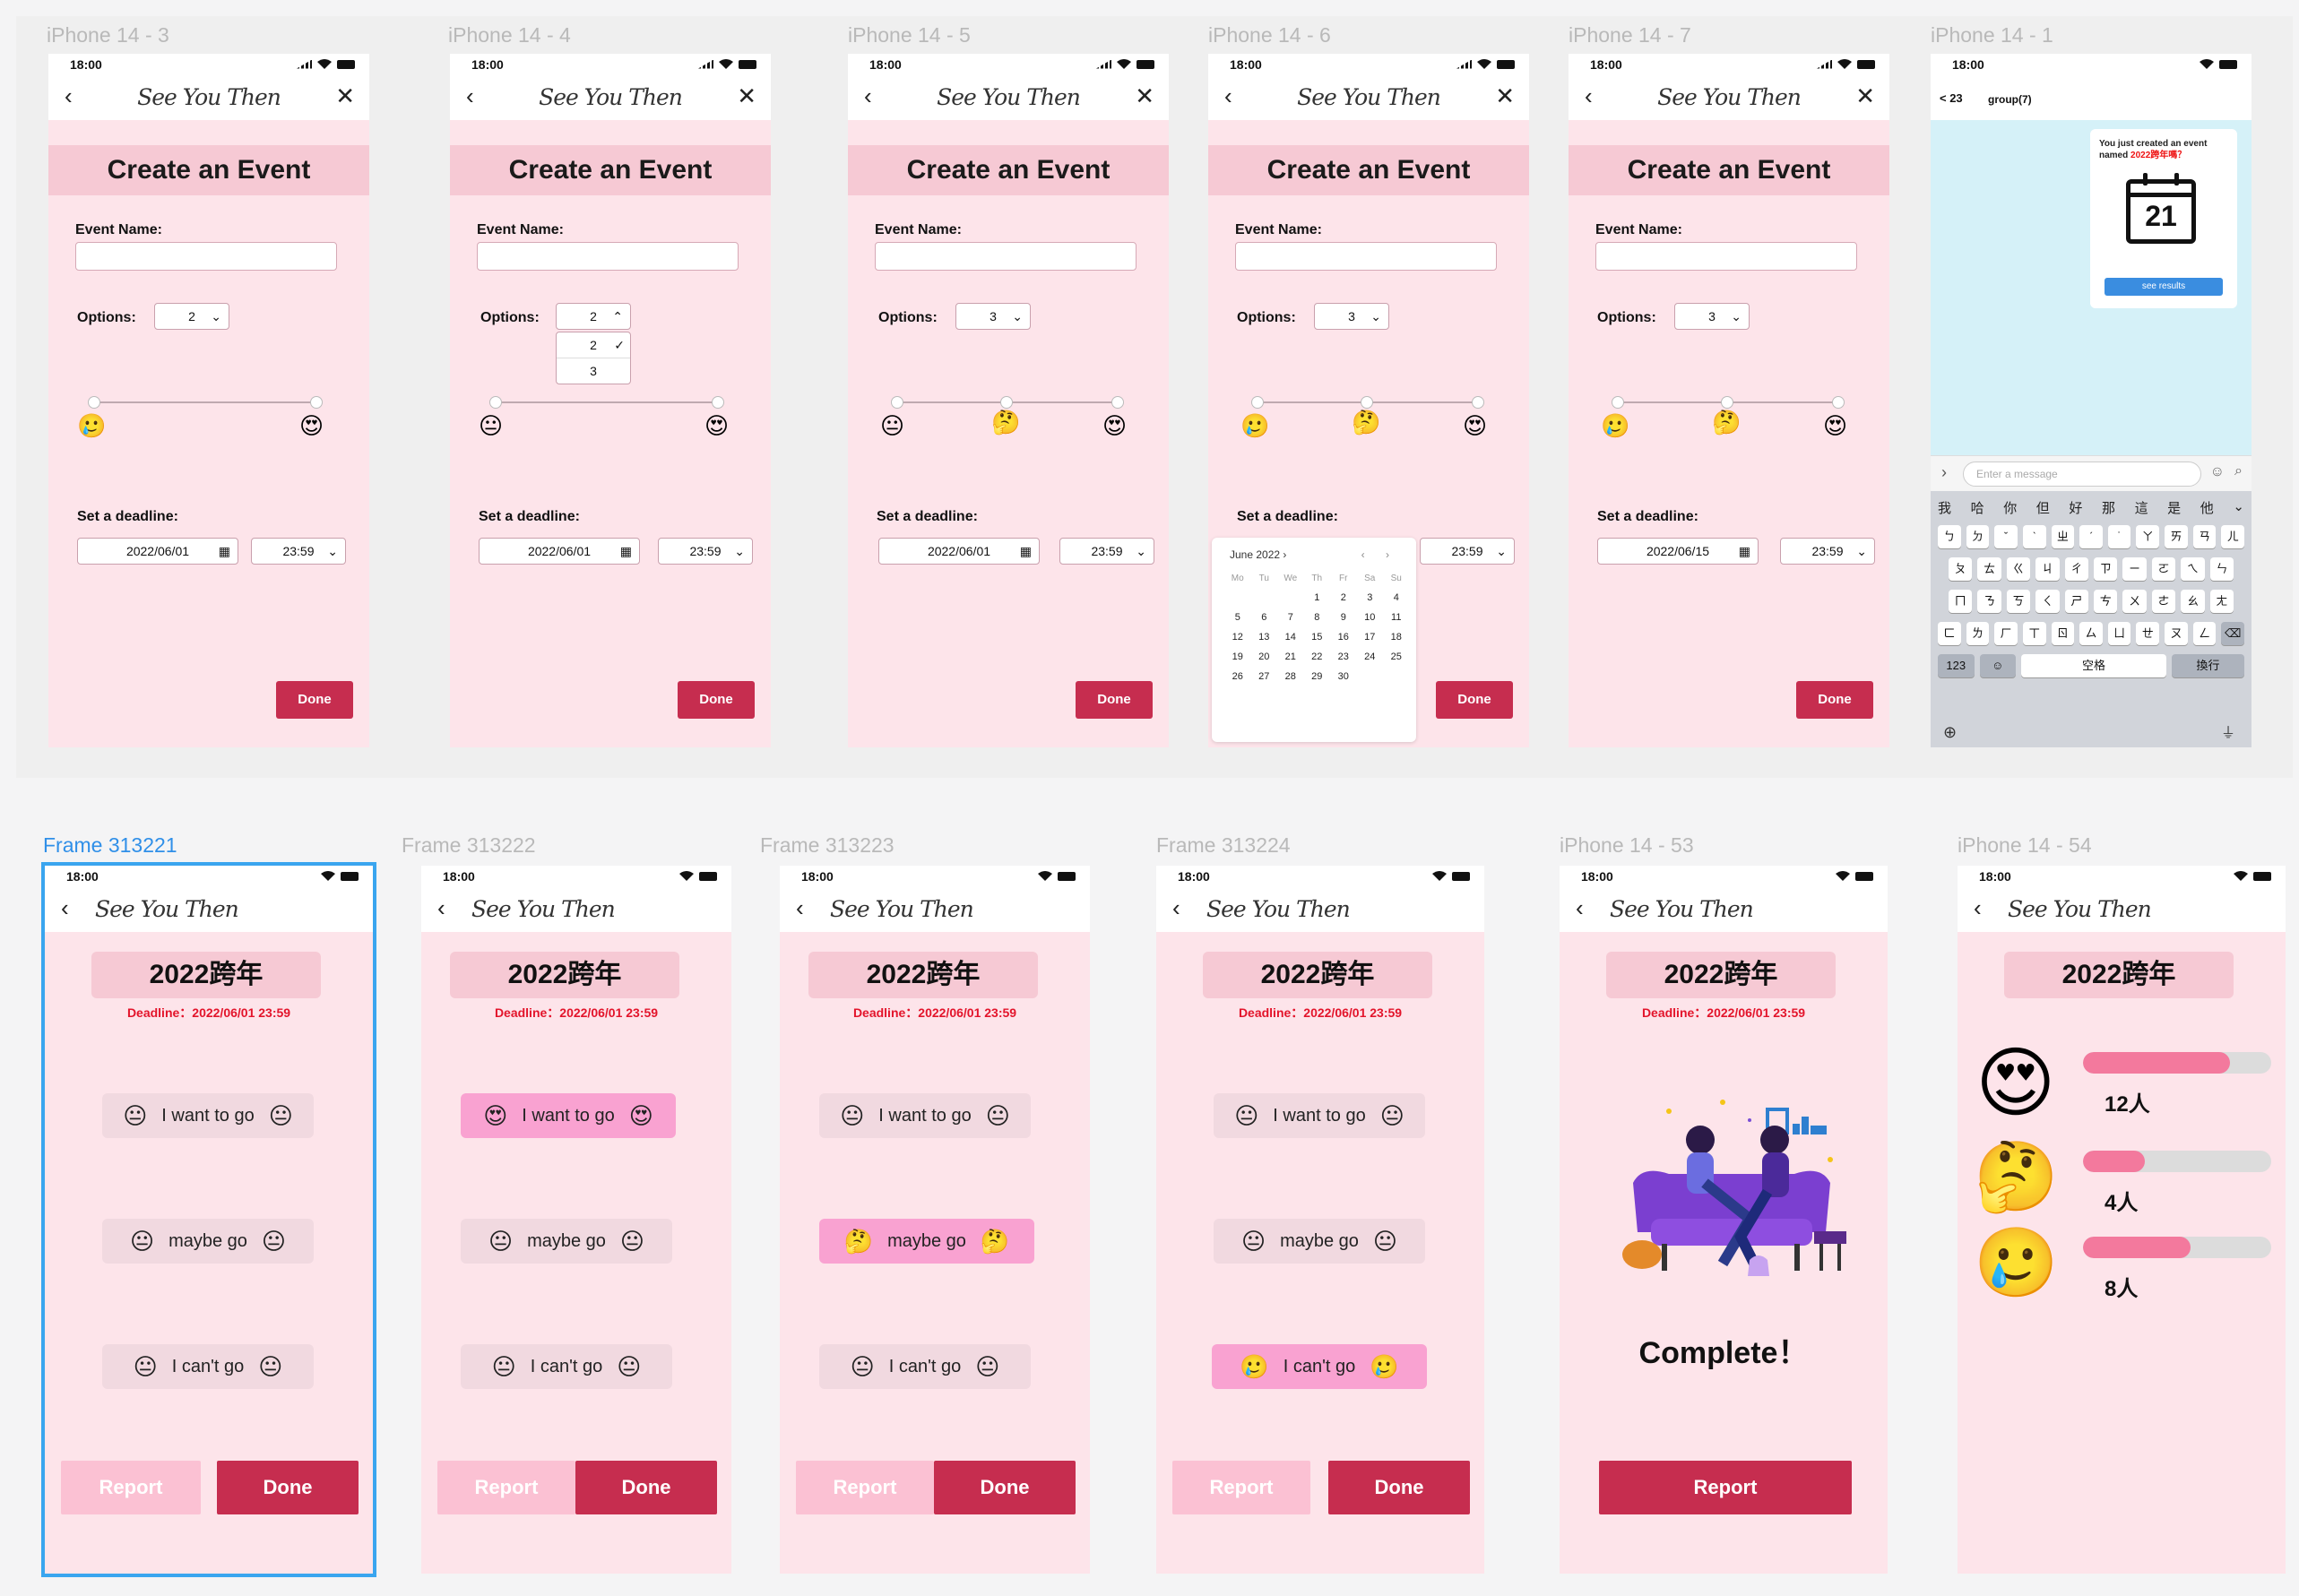 Image resolution: width=2299 pixels, height=1596 pixels. What do you see at coordinates (1396, 617) in the screenshot?
I see `calendar-day: 11` at bounding box center [1396, 617].